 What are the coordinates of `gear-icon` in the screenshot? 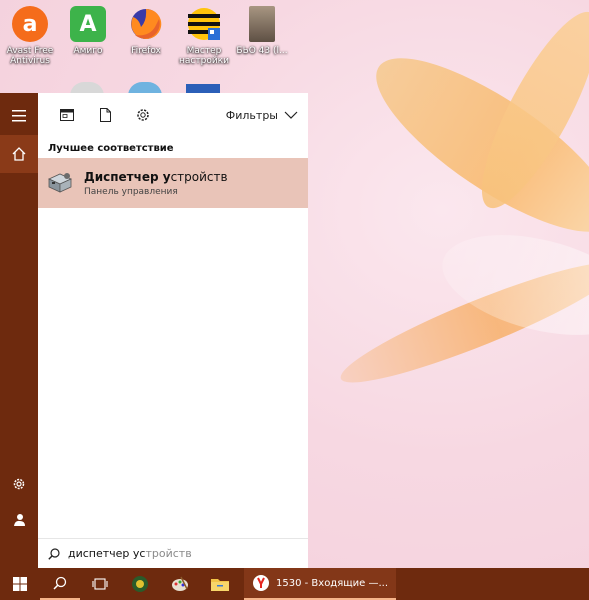 It's located at (143, 115).